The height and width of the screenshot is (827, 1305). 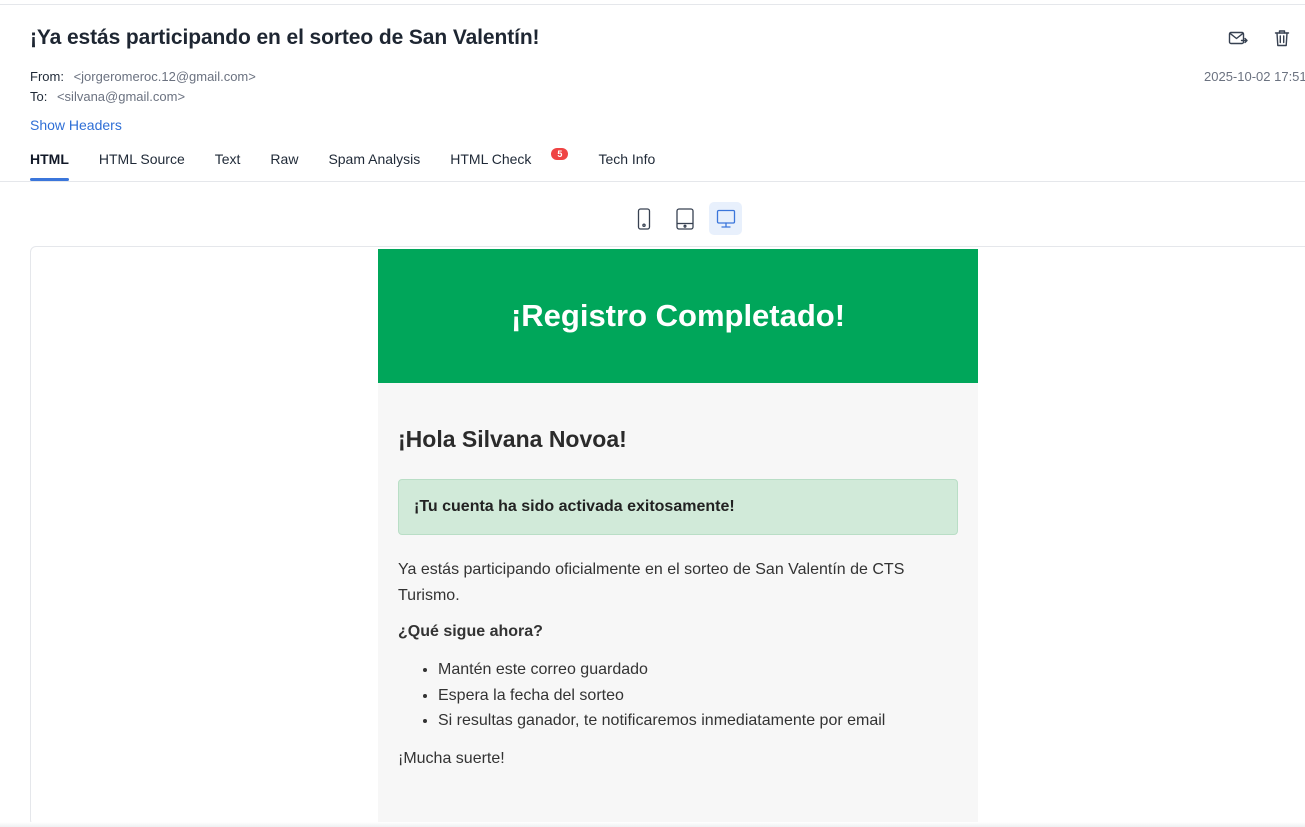 What do you see at coordinates (76, 125) in the screenshot?
I see `show-headers-link: Show Headers` at bounding box center [76, 125].